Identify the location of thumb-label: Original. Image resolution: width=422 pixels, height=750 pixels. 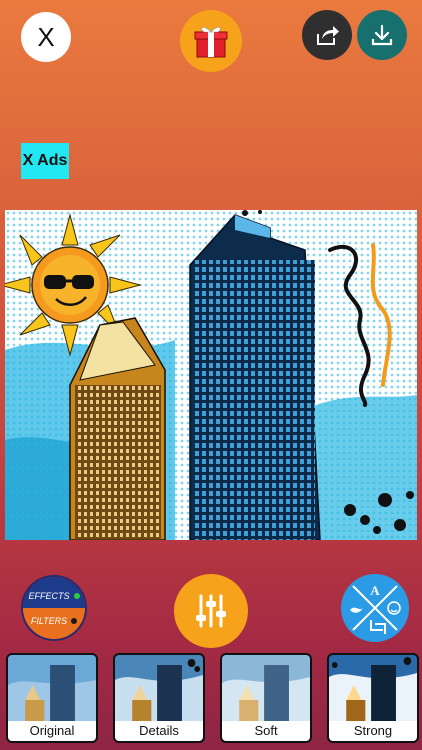
(52, 731).